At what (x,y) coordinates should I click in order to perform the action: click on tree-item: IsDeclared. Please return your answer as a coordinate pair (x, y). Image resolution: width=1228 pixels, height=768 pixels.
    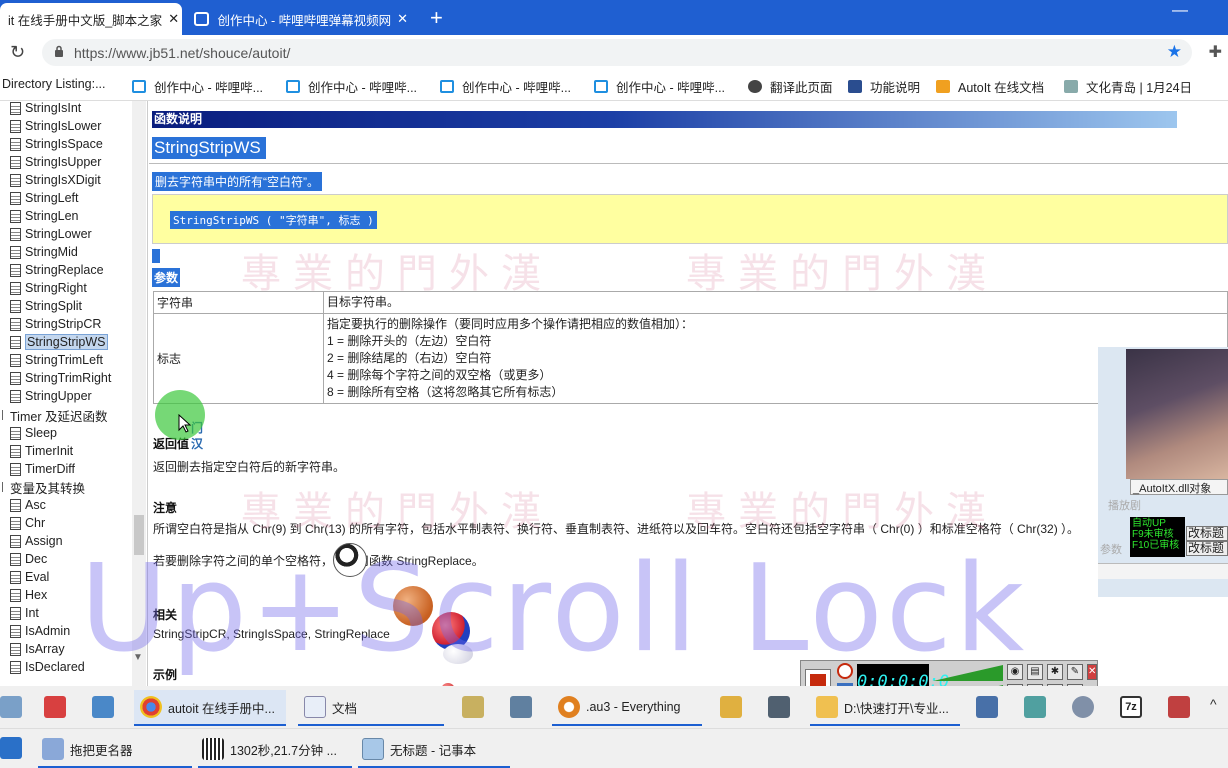
    Looking at the image, I should click on (47, 667).